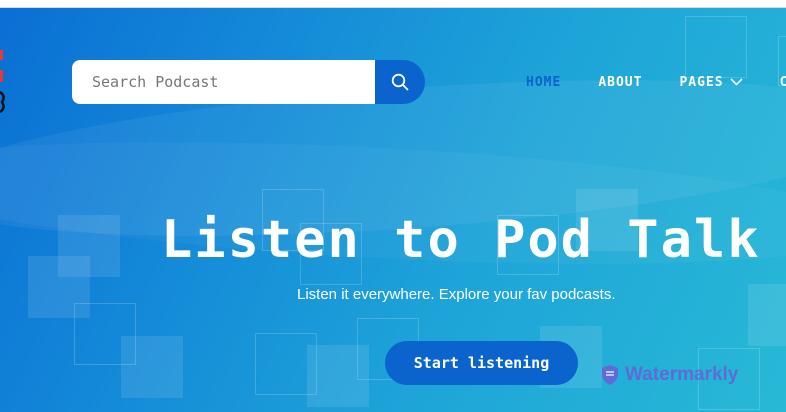 The width and height of the screenshot is (786, 412). I want to click on search-input, so click(223, 82).